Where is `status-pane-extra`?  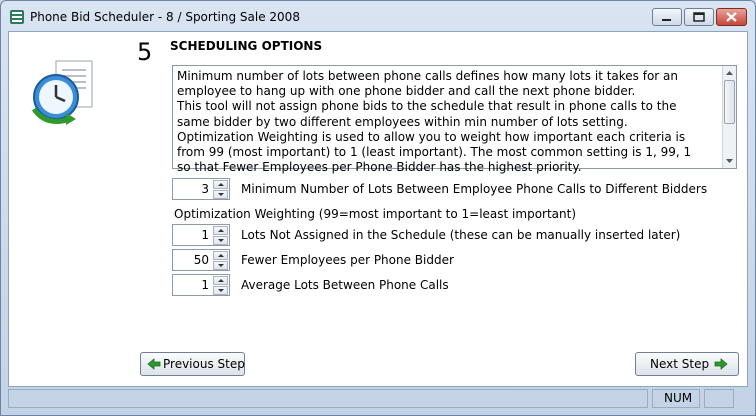
status-pane-extra is located at coordinates (719, 398).